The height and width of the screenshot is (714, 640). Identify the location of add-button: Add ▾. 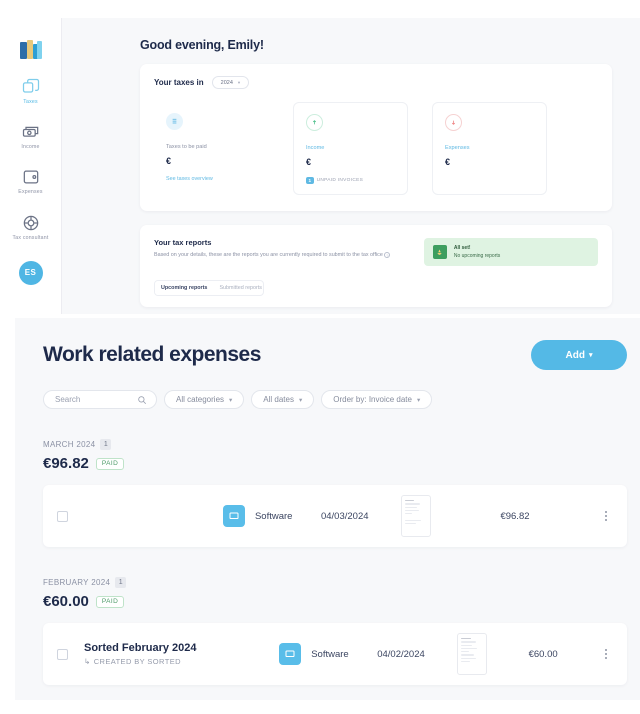
(579, 355).